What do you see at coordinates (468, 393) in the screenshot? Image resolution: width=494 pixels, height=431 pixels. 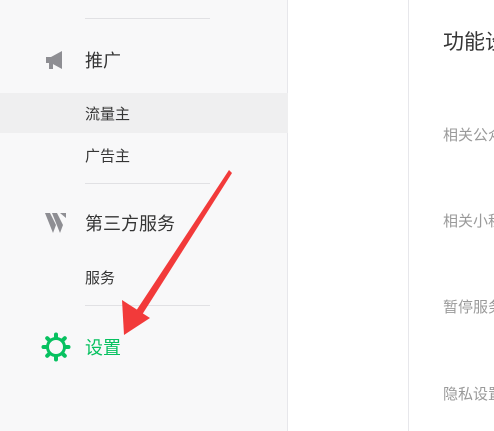 I see `setting-row-privacy: 隐私设置` at bounding box center [468, 393].